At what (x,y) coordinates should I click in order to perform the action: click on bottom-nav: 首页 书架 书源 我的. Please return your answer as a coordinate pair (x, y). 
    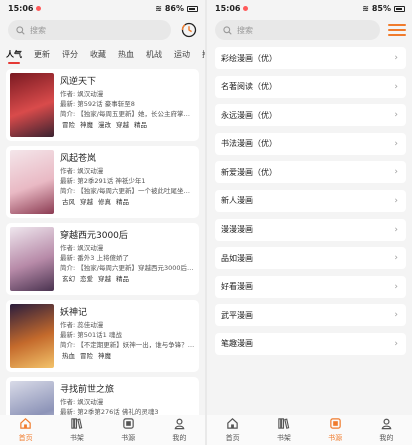
    Looking at the image, I should click on (102, 430).